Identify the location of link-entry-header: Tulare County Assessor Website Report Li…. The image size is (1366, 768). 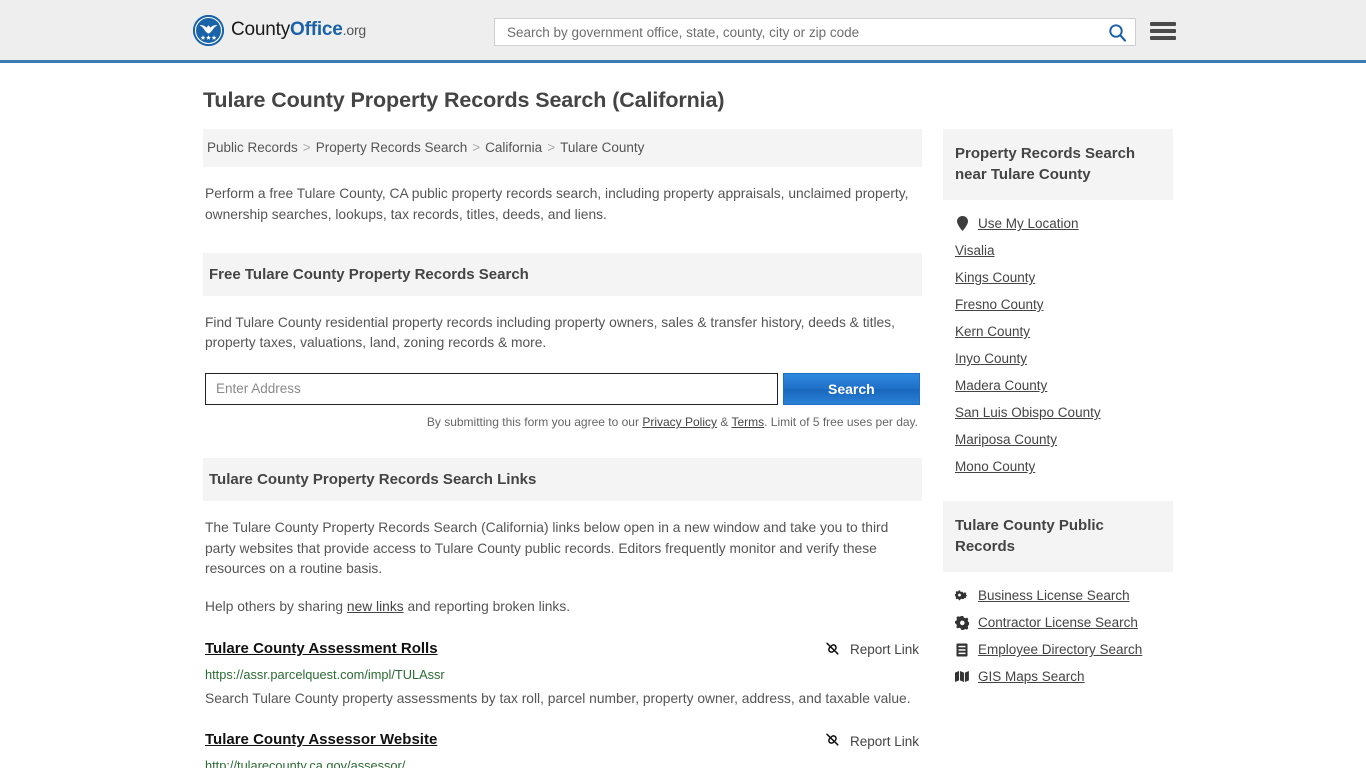
(562, 741).